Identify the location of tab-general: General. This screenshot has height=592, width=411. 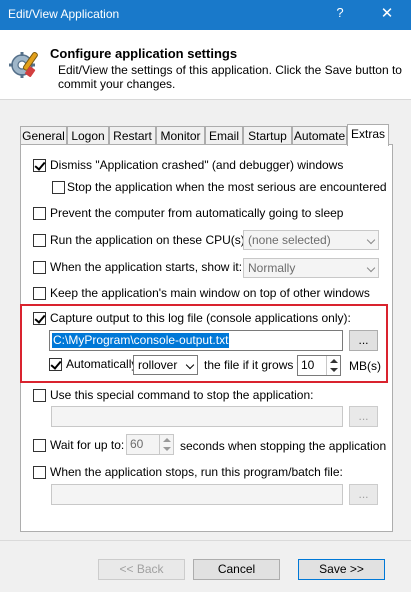
(43, 135).